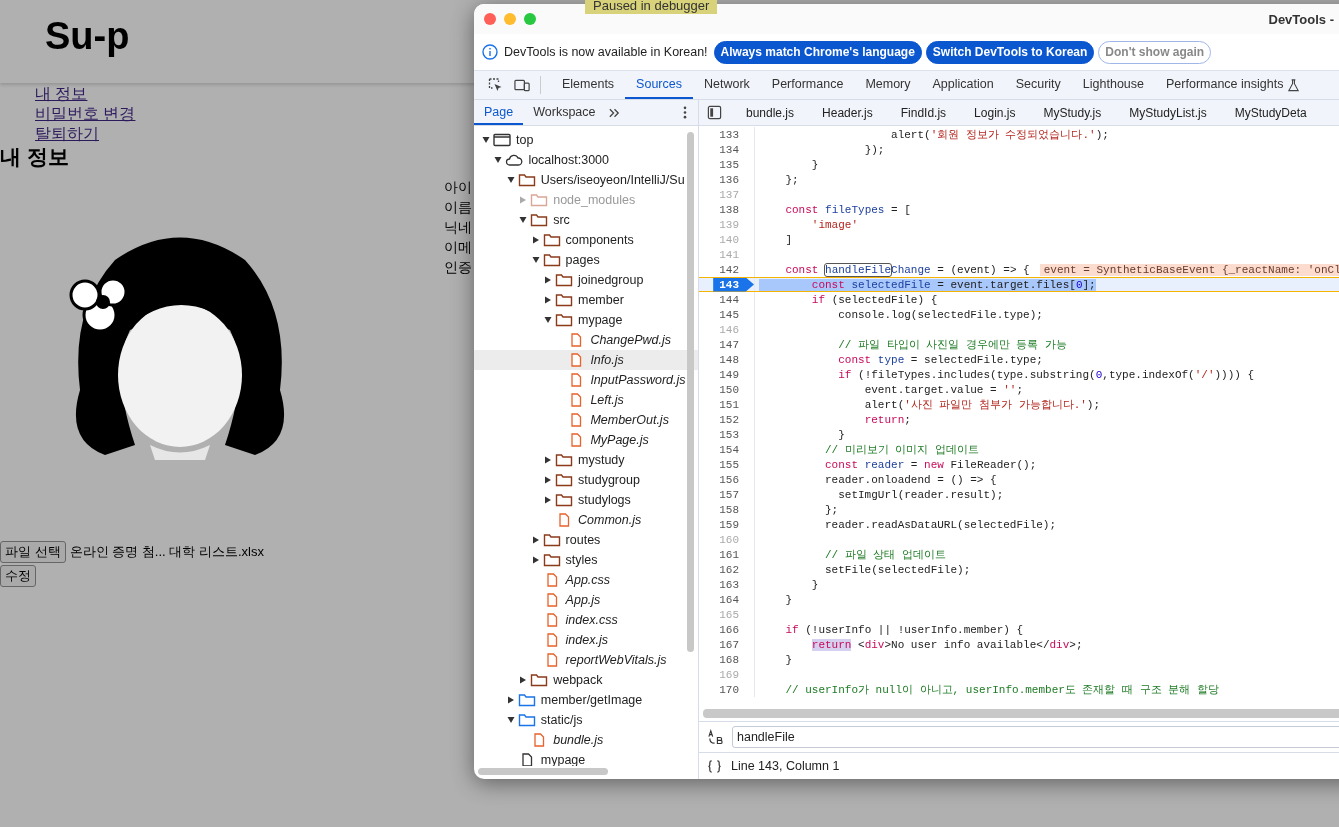  What do you see at coordinates (586, 140) in the screenshot?
I see `file-tree-item: top` at bounding box center [586, 140].